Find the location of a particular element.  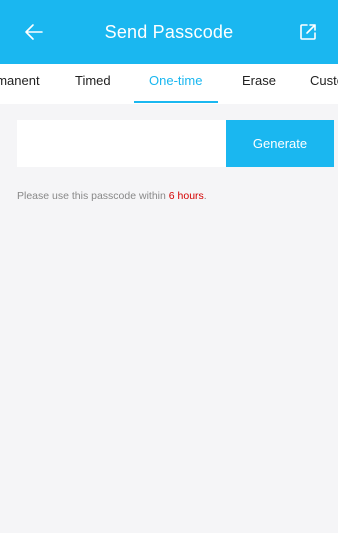

tab-timed: Timed is located at coordinates (93, 84).